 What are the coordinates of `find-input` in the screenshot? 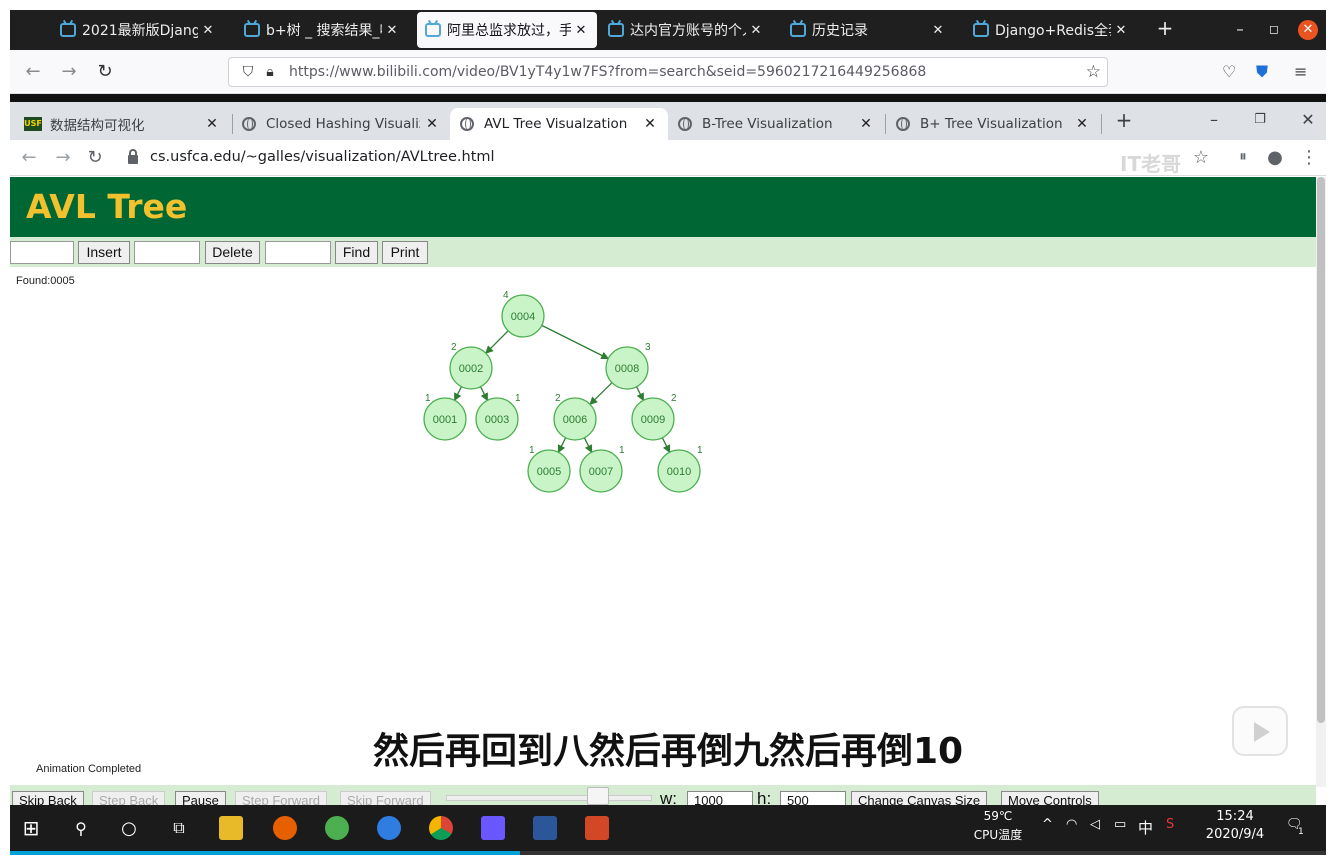 It's located at (298, 252).